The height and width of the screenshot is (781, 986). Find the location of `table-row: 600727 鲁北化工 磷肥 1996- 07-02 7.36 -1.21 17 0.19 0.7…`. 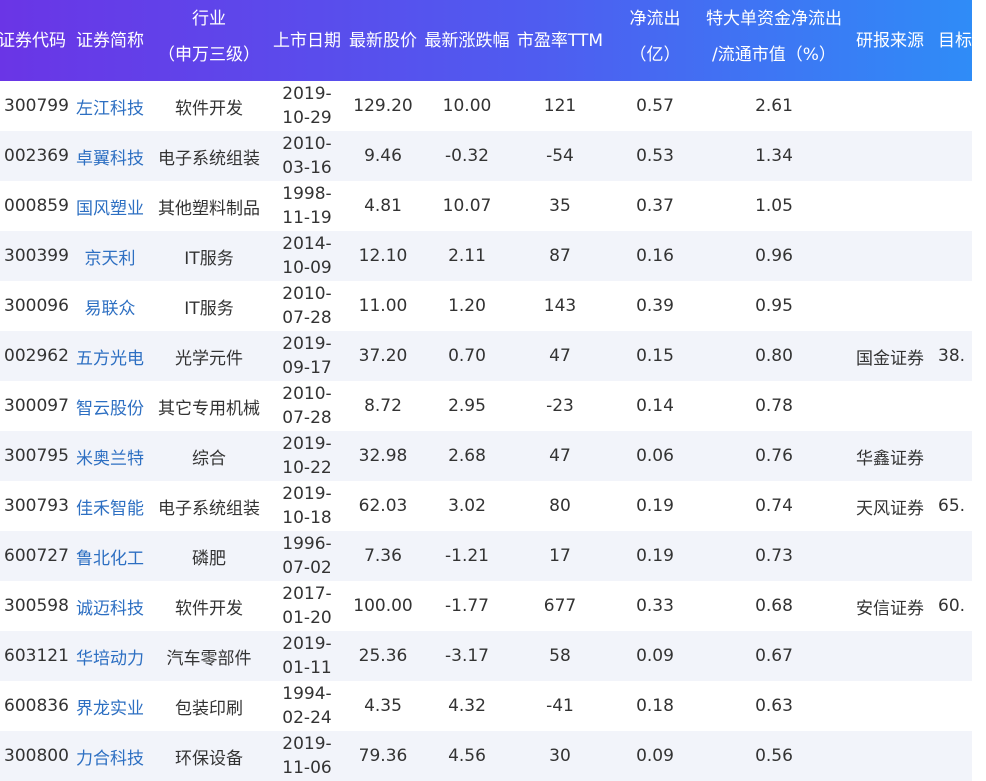

table-row: 600727 鲁北化工 磷肥 1996- 07-02 7.36 -1.21 17 0.19 0.7… is located at coordinates (486, 556).